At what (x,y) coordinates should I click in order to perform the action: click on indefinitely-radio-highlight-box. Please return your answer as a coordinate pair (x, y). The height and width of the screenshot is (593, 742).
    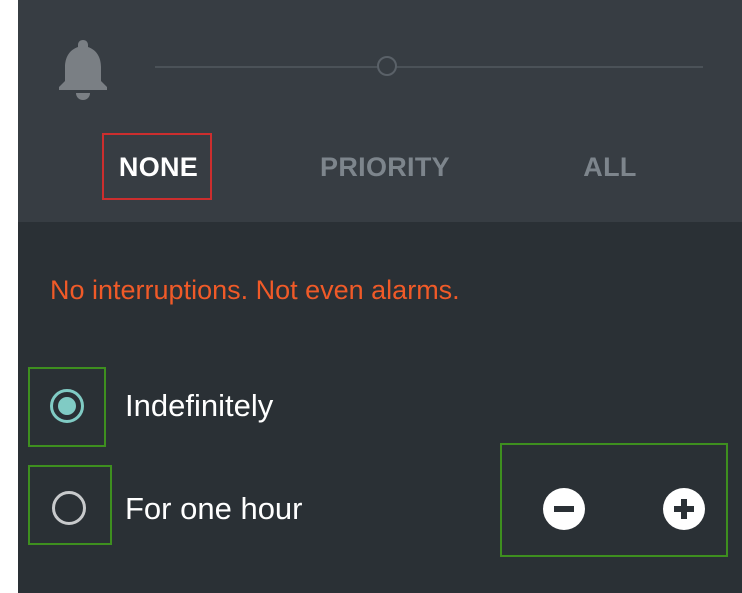
    Looking at the image, I should click on (67, 407).